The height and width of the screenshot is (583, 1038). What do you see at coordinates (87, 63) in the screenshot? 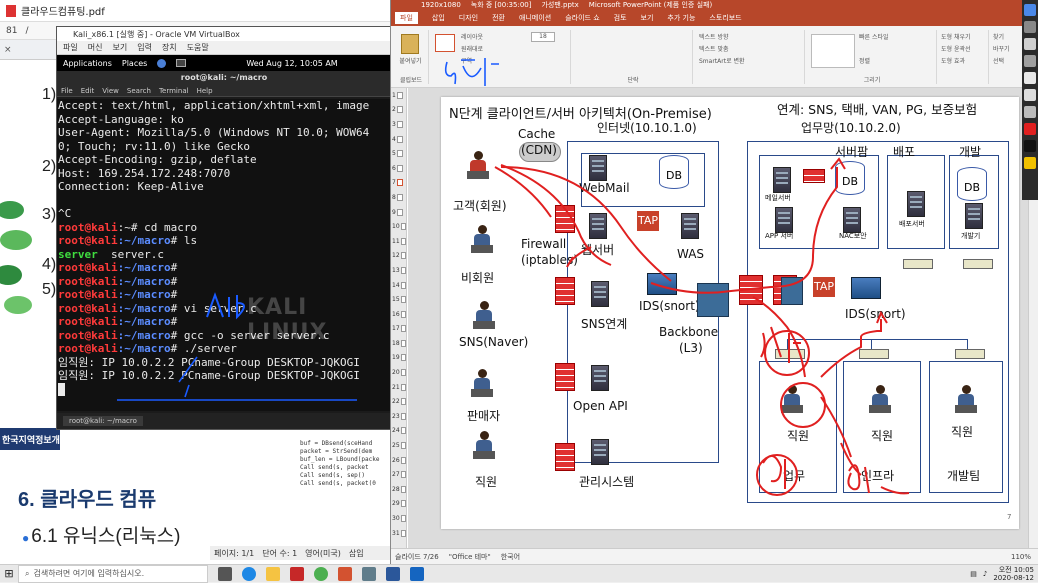
I see `applications-menu: Applications` at bounding box center [87, 63].